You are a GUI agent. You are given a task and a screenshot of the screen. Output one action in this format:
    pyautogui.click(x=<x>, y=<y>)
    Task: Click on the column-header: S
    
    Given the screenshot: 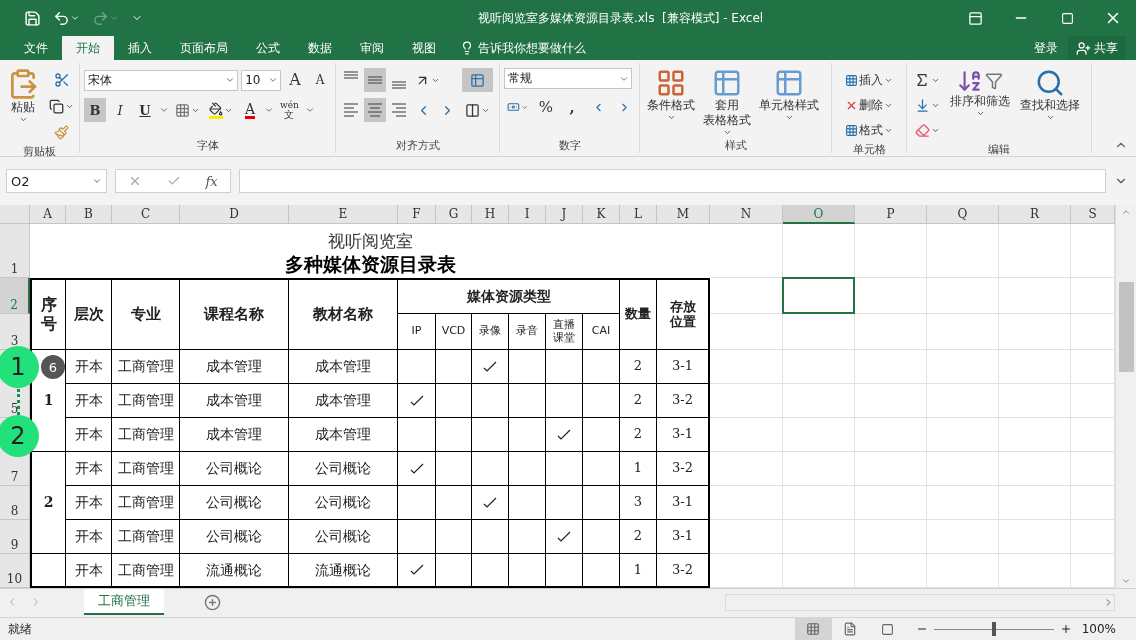 What is the action you would take?
    pyautogui.click(x=1093, y=214)
    